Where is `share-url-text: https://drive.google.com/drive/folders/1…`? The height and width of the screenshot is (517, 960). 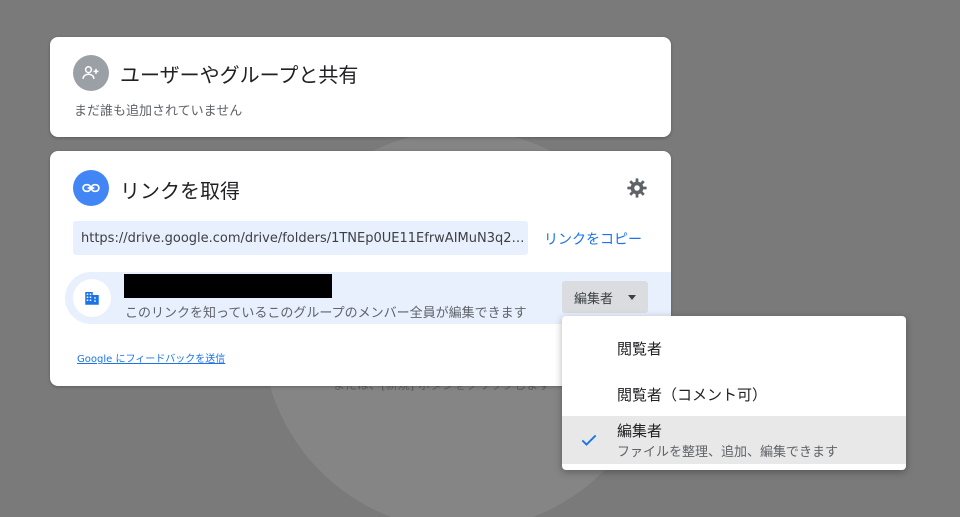
share-url-text: https://drive.google.com/drive/folders/1… is located at coordinates (303, 238).